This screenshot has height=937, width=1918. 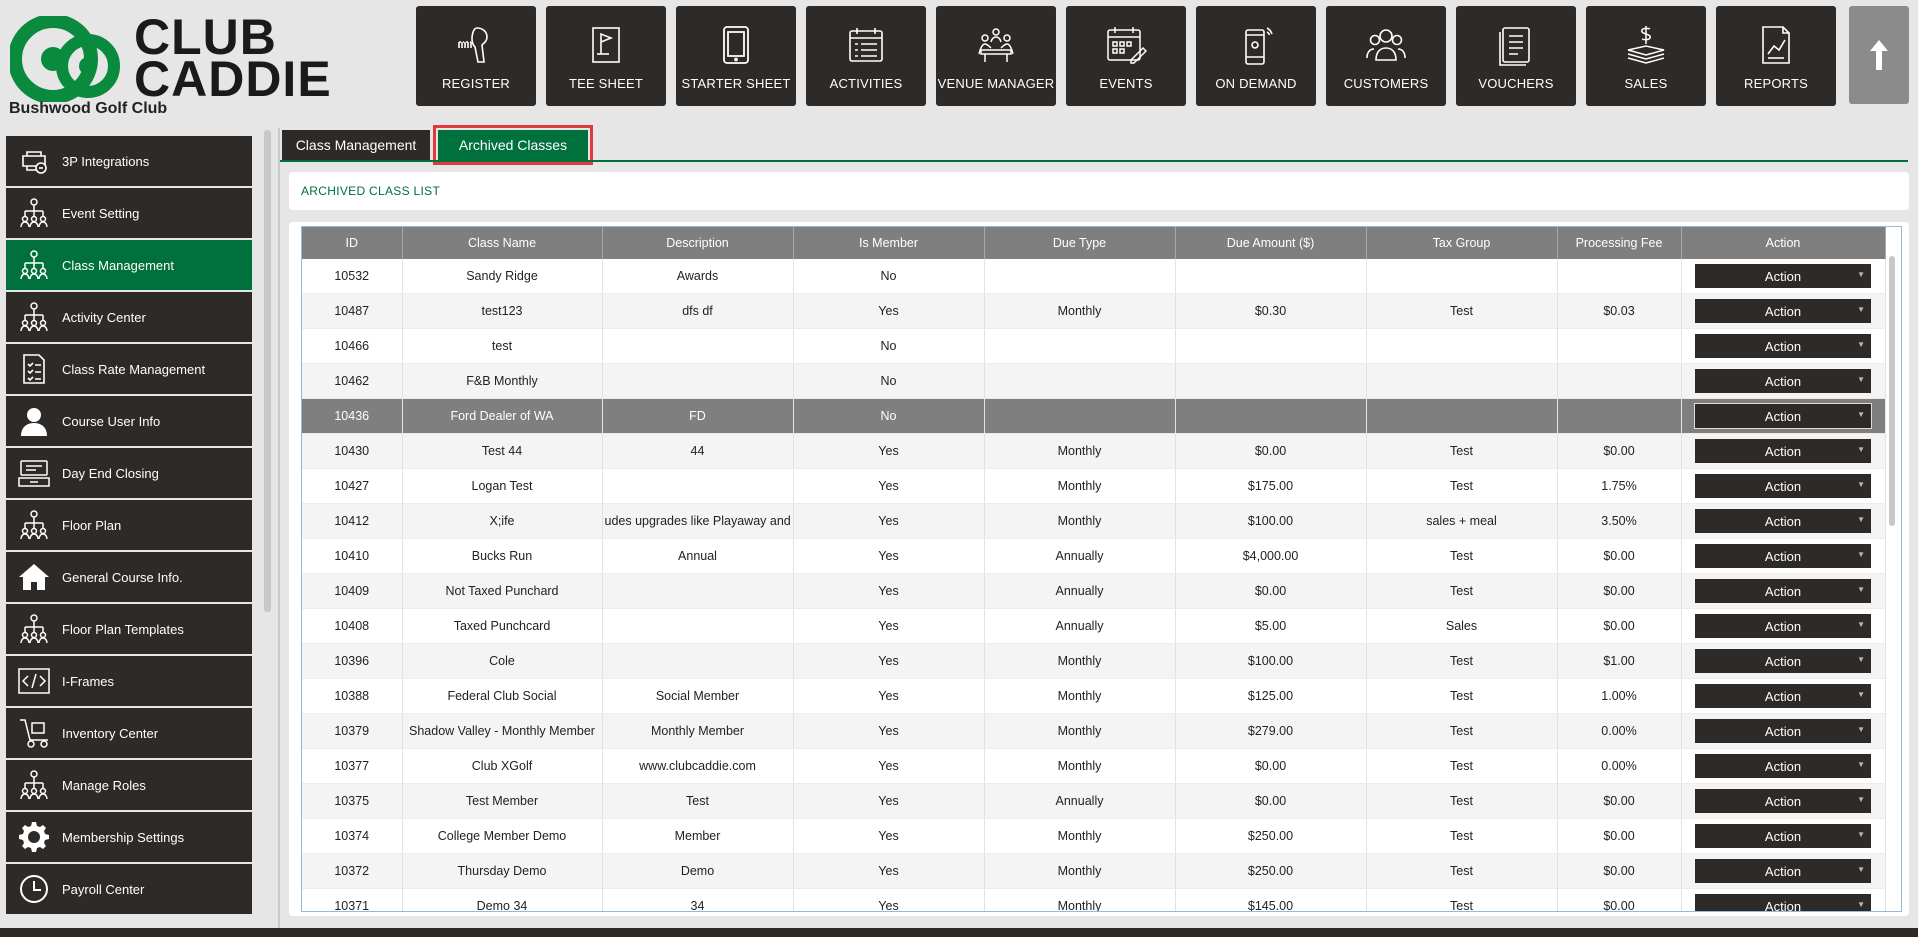 I want to click on column-header: Due Type, so click(x=1080, y=243).